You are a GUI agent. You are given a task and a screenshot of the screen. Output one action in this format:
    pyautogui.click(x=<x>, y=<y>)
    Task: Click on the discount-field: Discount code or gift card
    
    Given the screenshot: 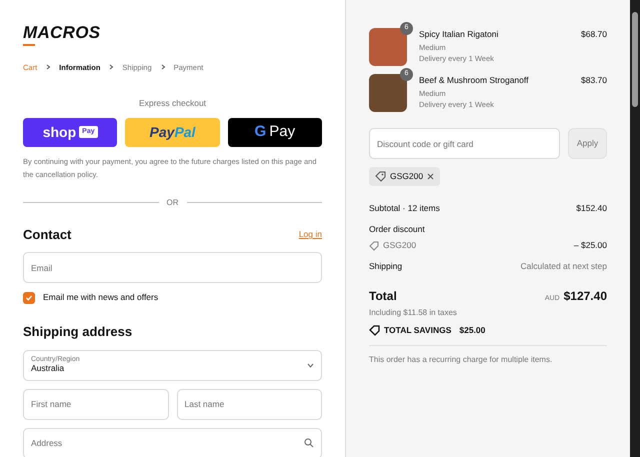 What is the action you would take?
    pyautogui.click(x=464, y=143)
    